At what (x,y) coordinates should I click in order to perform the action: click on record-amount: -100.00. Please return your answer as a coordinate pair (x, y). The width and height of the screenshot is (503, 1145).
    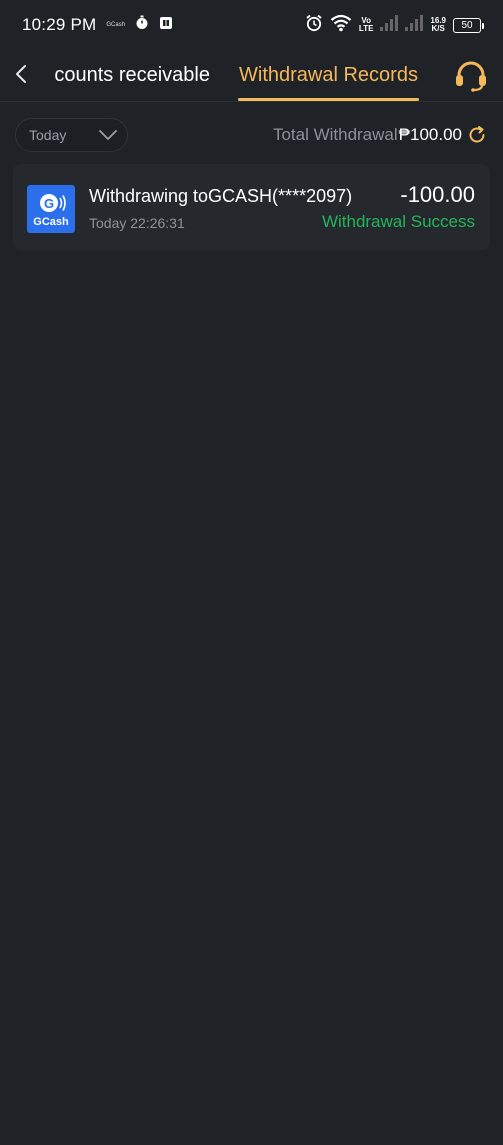
    Looking at the image, I should click on (437, 194).